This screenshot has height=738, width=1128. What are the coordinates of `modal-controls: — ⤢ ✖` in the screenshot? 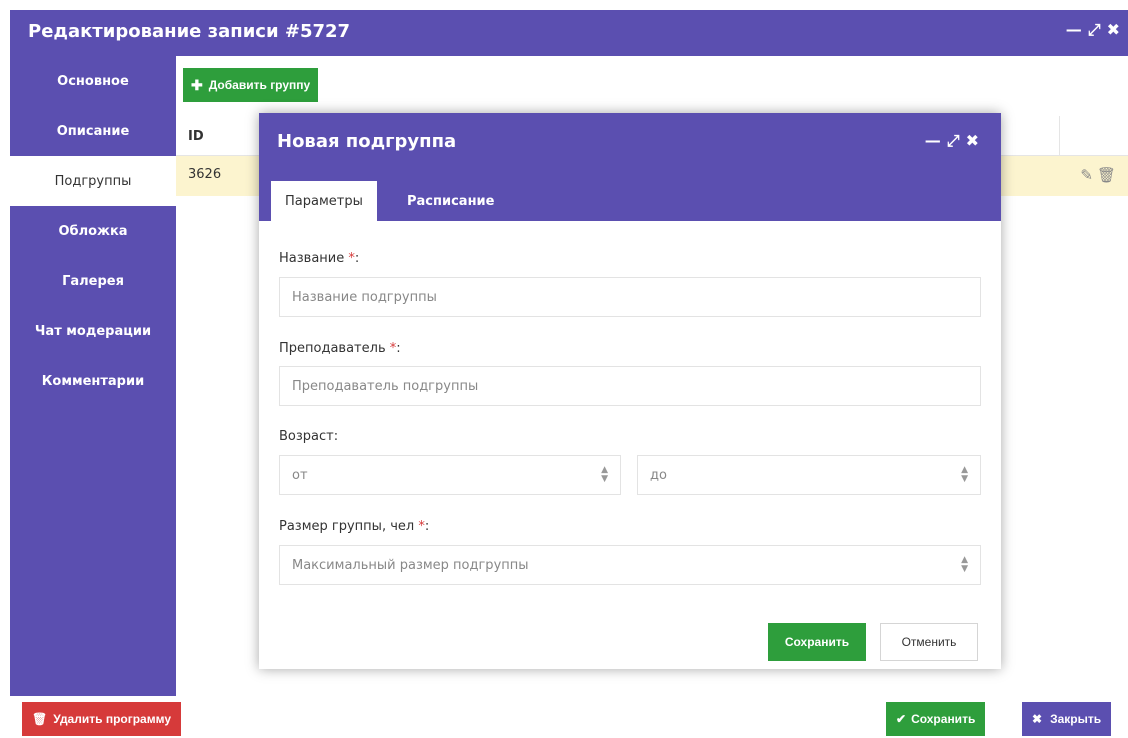 It's located at (952, 141).